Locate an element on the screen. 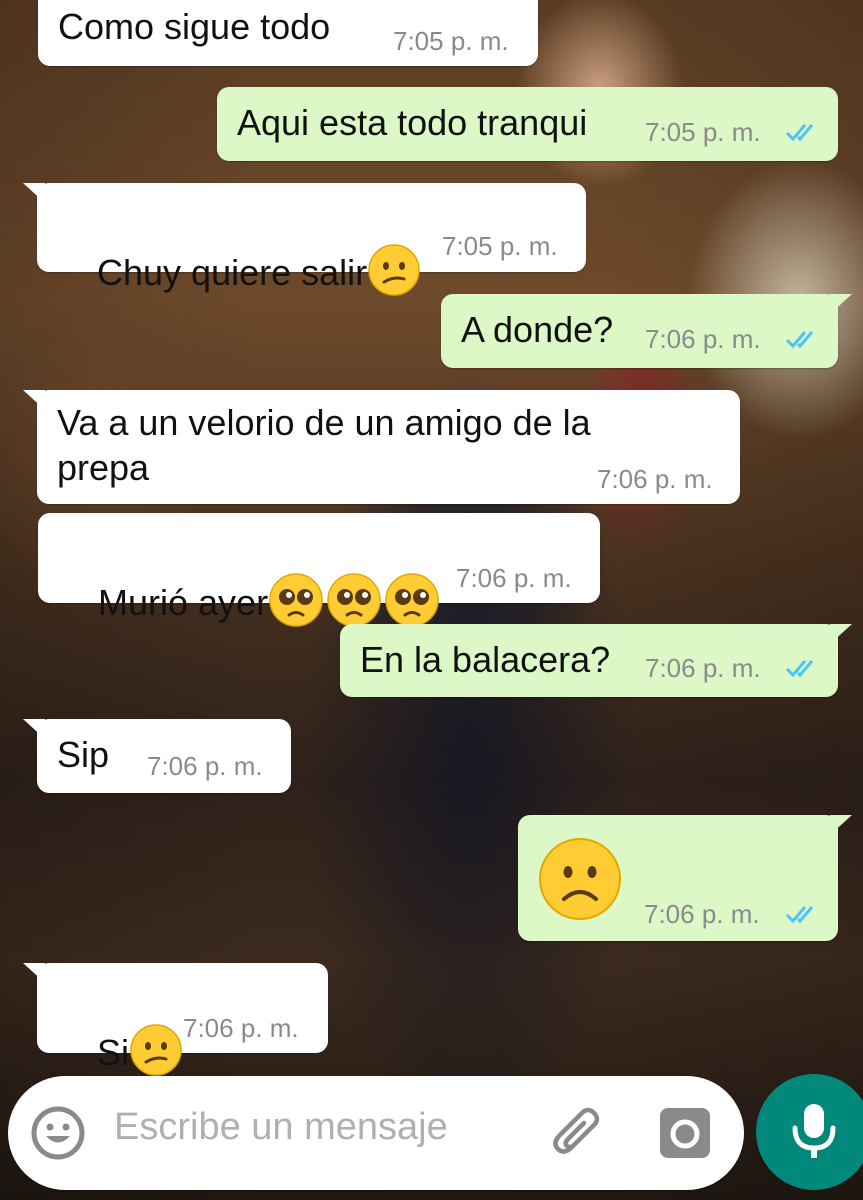  message-composer: Escribe un mensaje is located at coordinates (376, 1133).